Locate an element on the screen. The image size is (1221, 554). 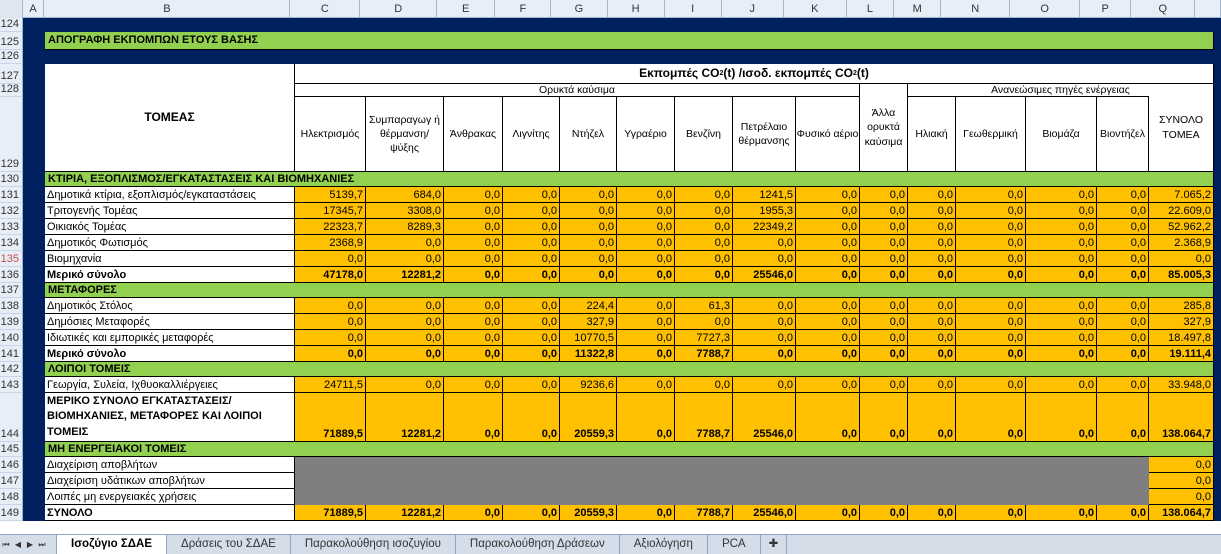
row-label: Οικιακός Τομέας is located at coordinates (170, 227).